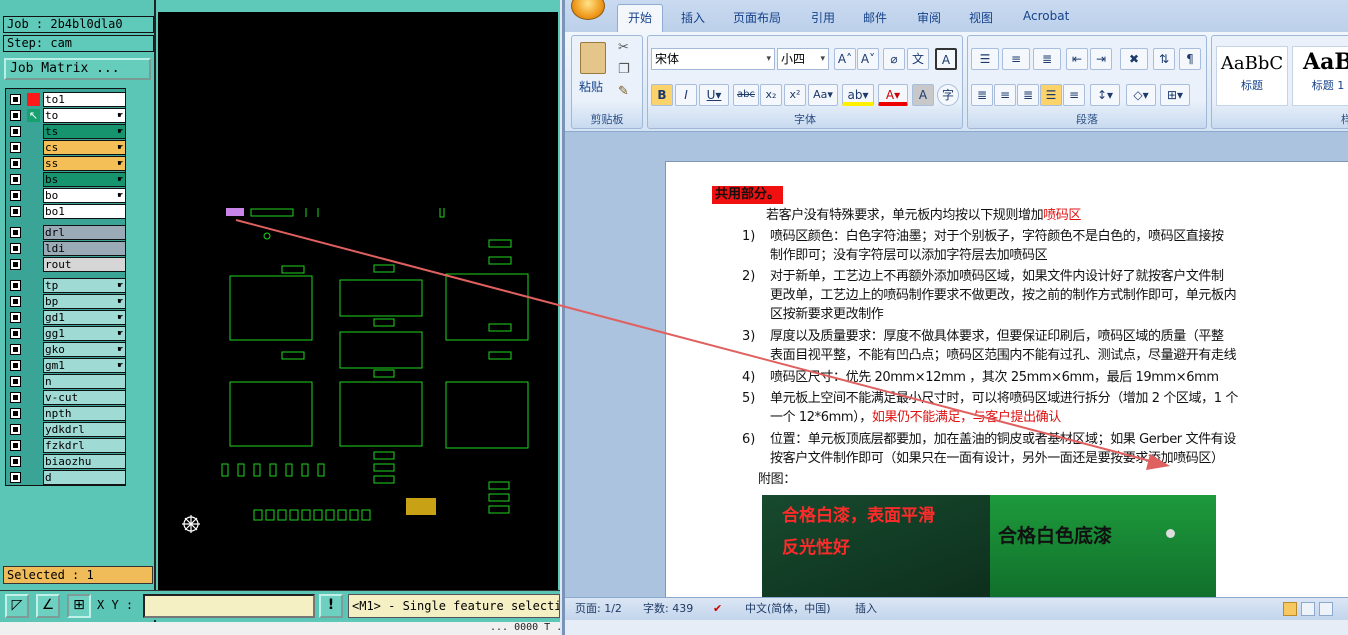 The image size is (1348, 635). I want to click on tab-references: 引用, so click(823, 17).